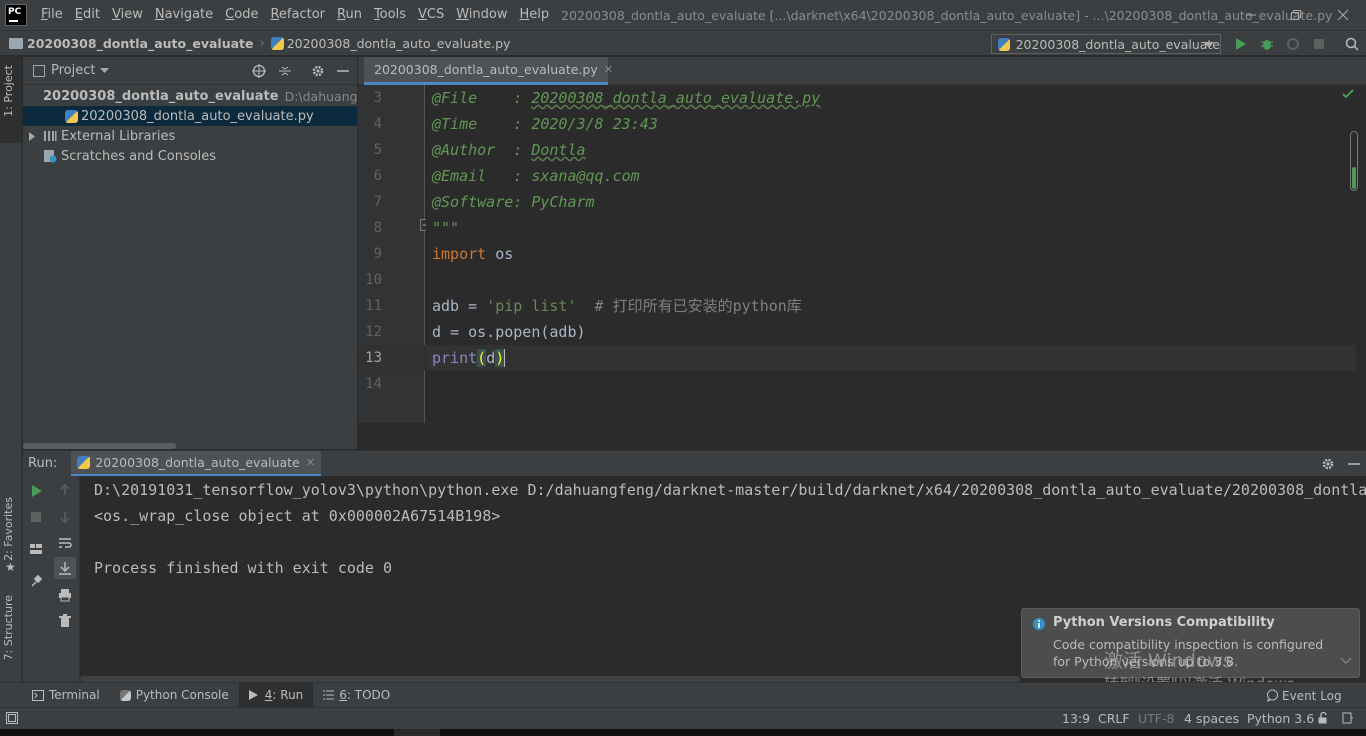  What do you see at coordinates (1241, 44) in the screenshot?
I see `run-button` at bounding box center [1241, 44].